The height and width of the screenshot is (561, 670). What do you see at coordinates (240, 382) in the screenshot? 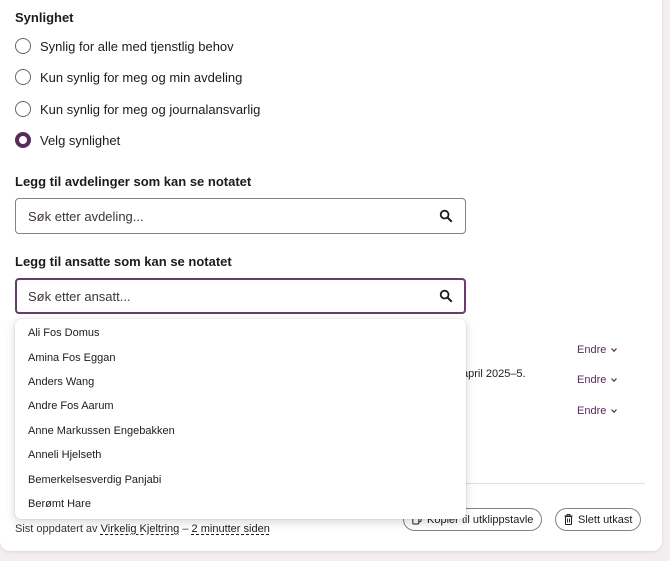
I see `suggestion-item: Anders Wang` at bounding box center [240, 382].